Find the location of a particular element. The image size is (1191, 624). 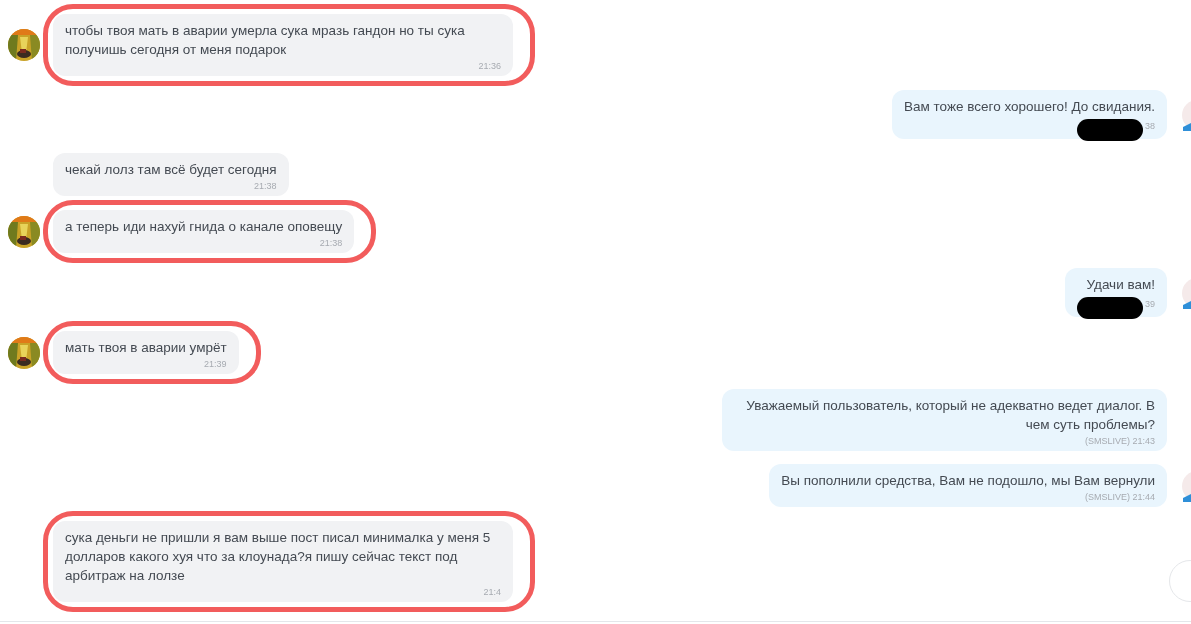

message-time: 21:36 is located at coordinates (489, 66).